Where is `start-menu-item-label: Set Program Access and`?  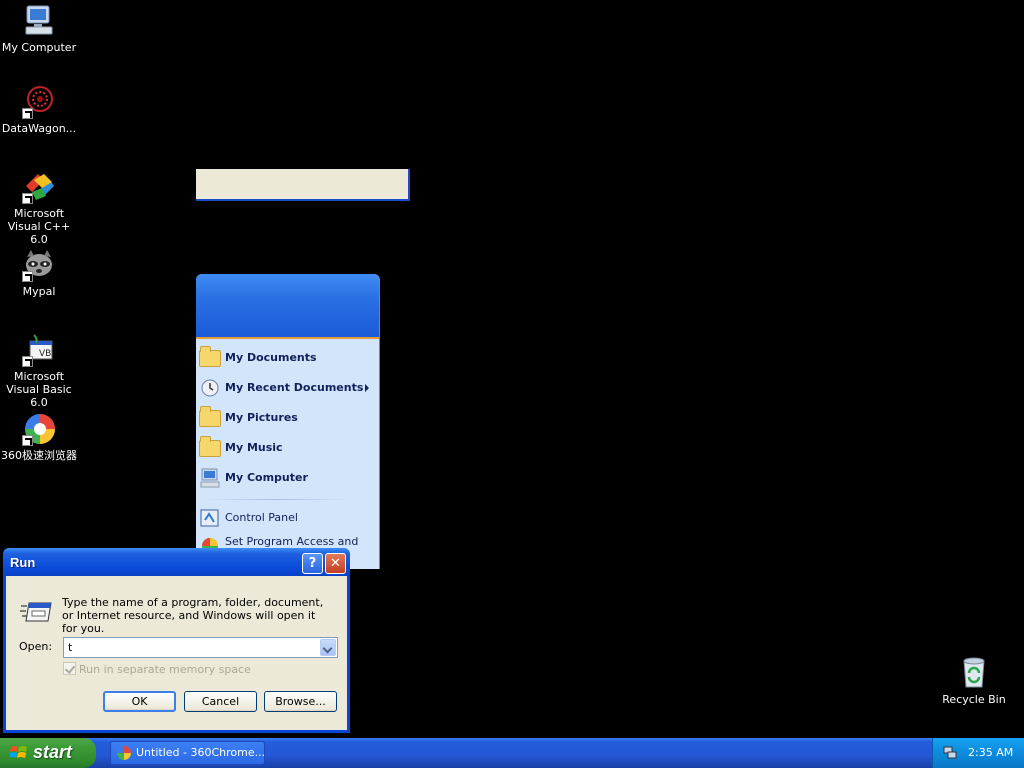 start-menu-item-label: Set Program Access and is located at coordinates (292, 541).